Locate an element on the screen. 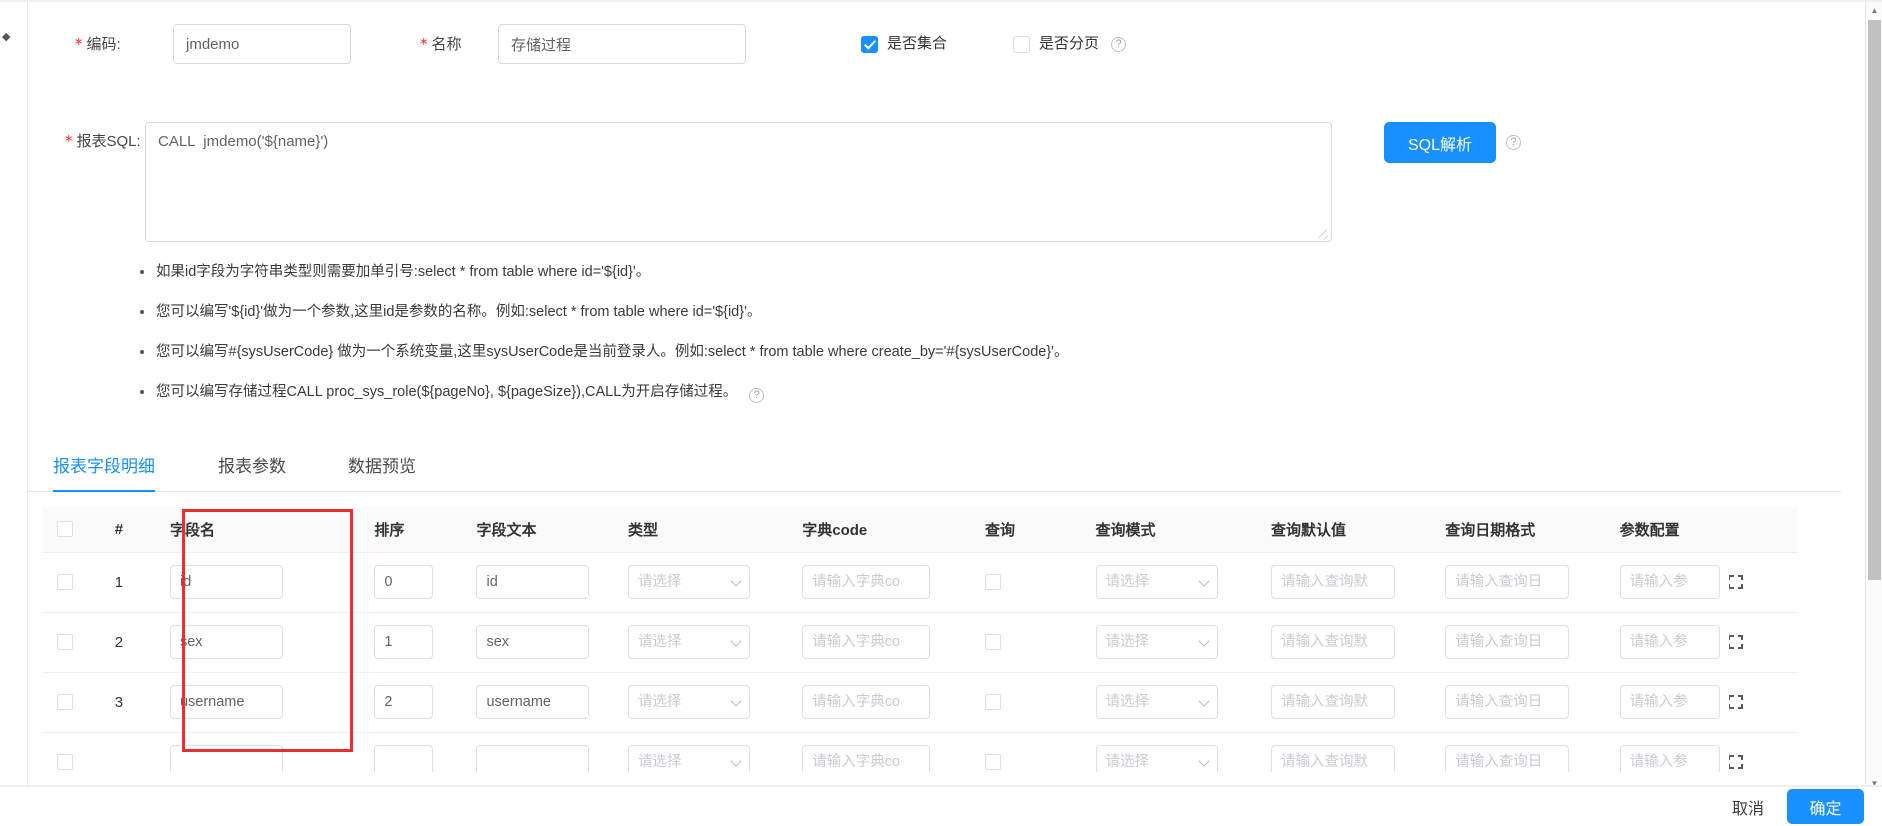  is-paging-checkbox: 是否分页 ? is located at coordinates (1070, 44).